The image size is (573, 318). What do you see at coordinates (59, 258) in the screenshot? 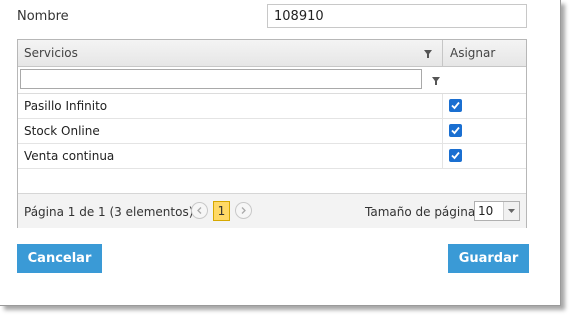
I see `cancel-button: Cancelar` at bounding box center [59, 258].